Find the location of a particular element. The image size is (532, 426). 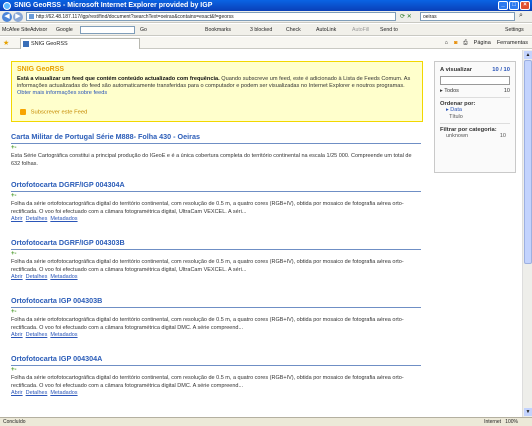

page-menu: Página is located at coordinates (482, 43).